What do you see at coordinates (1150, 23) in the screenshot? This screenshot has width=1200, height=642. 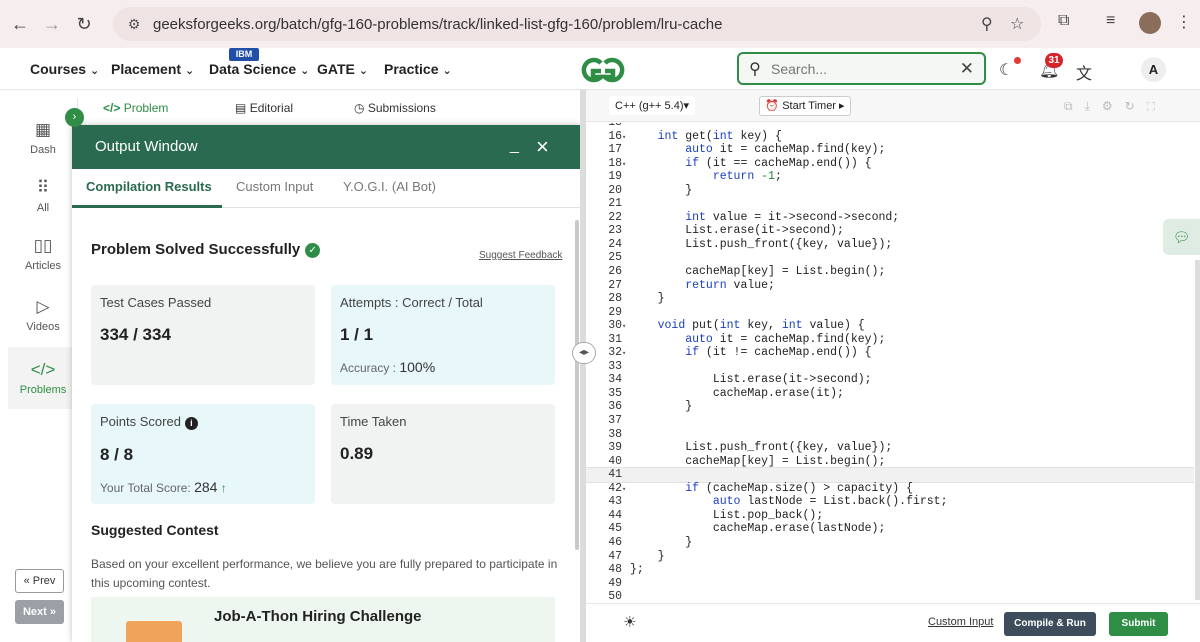 I see `browser-profile-avatar` at bounding box center [1150, 23].